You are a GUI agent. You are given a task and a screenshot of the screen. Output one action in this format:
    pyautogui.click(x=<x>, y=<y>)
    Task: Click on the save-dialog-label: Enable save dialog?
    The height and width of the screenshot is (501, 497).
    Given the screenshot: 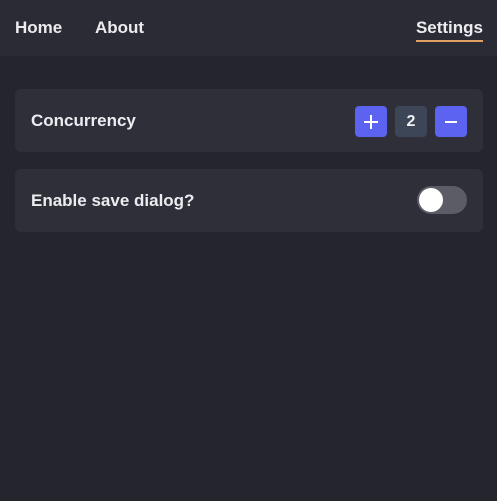 What is the action you would take?
    pyautogui.click(x=113, y=200)
    